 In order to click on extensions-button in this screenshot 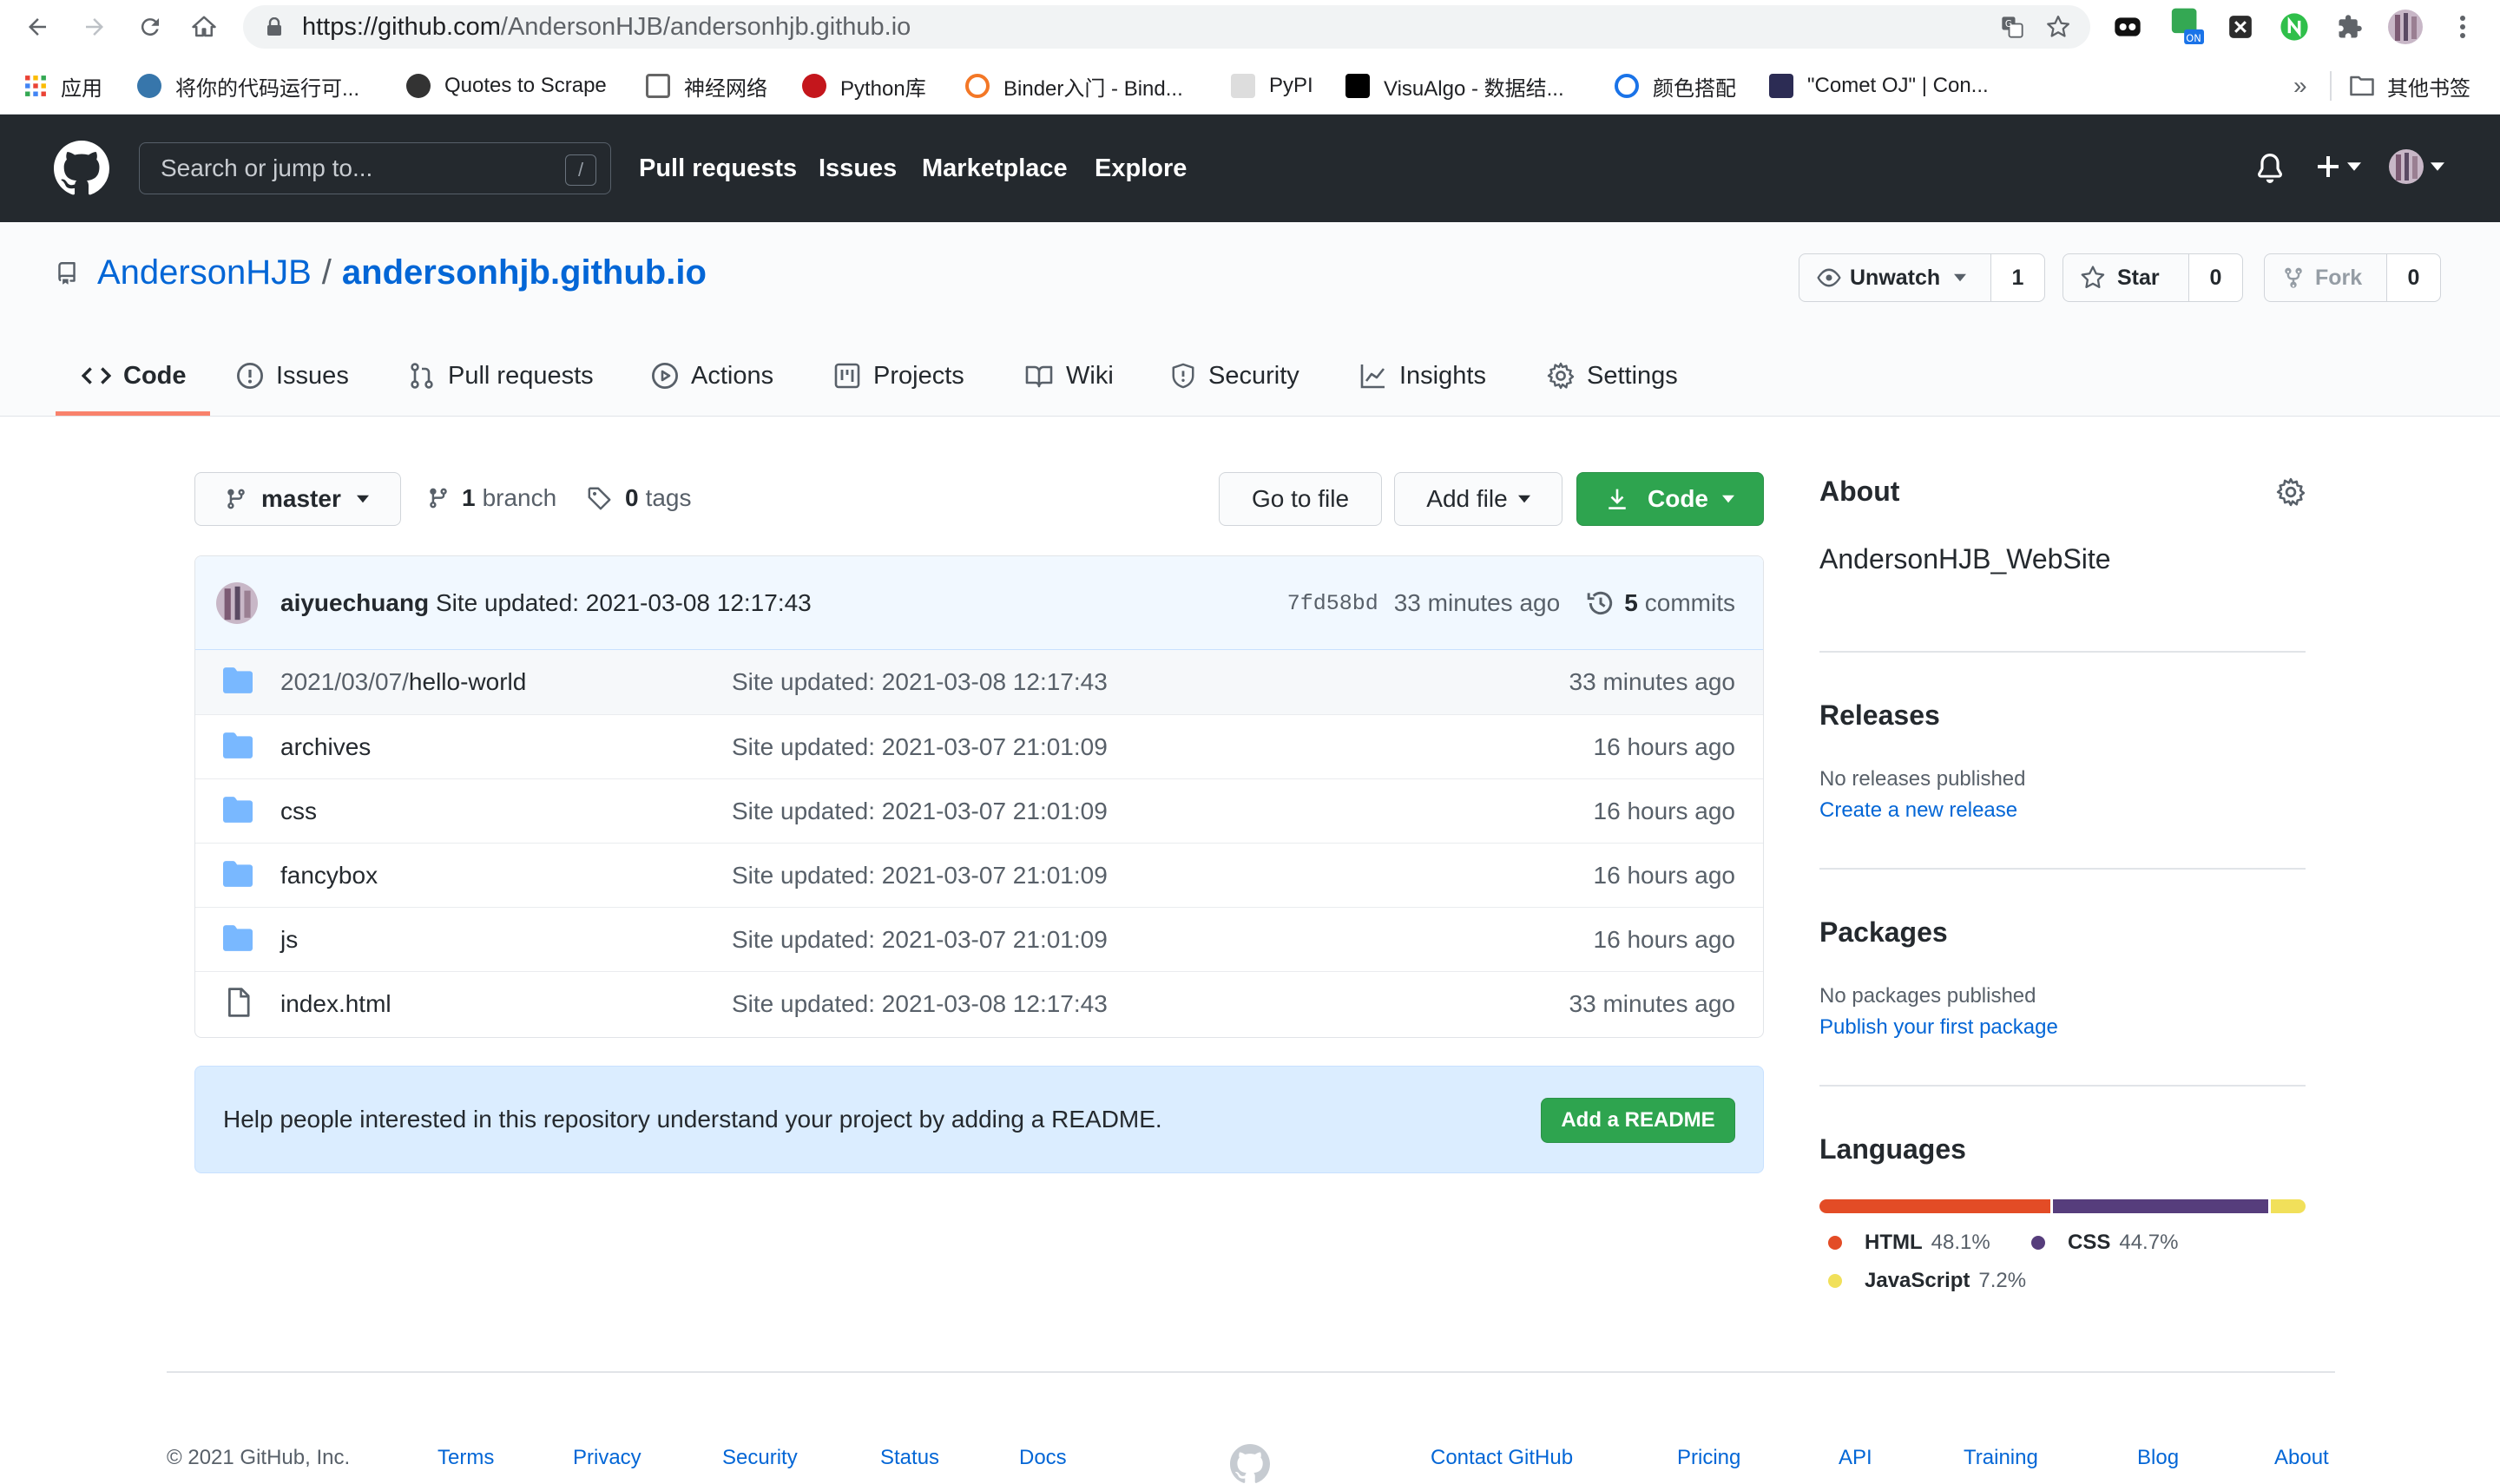, I will do `click(2350, 27)`.